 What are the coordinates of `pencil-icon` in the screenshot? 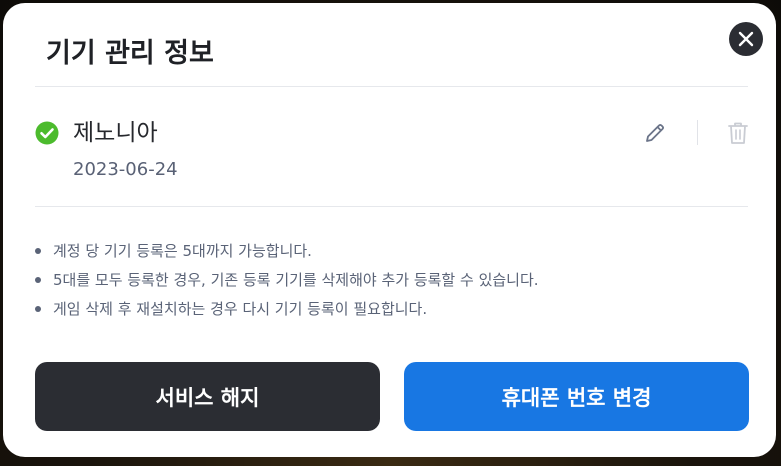 It's located at (655, 133).